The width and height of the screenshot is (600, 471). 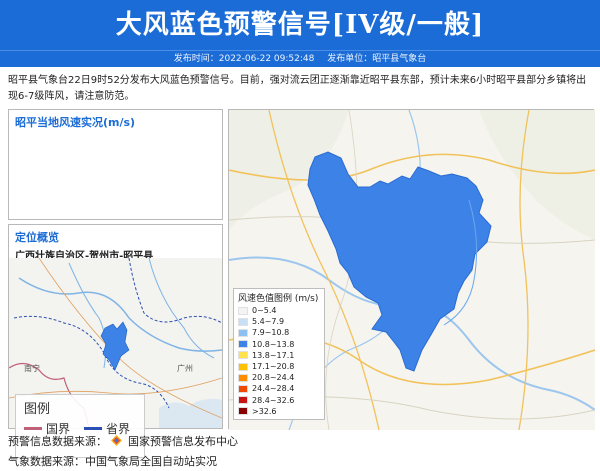 I want to click on wind-legend-row: 20.8~24.4, so click(x=279, y=377).